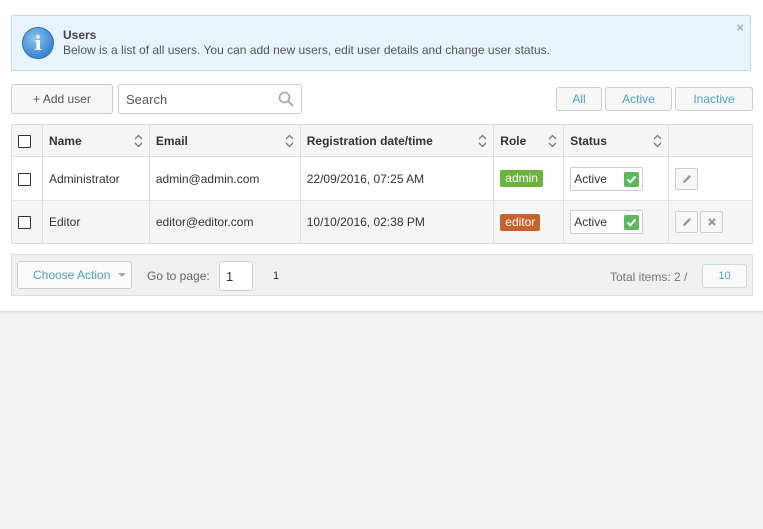 This screenshot has width=763, height=529. Describe the element at coordinates (96, 140) in the screenshot. I see `column-header-name: Name` at that location.